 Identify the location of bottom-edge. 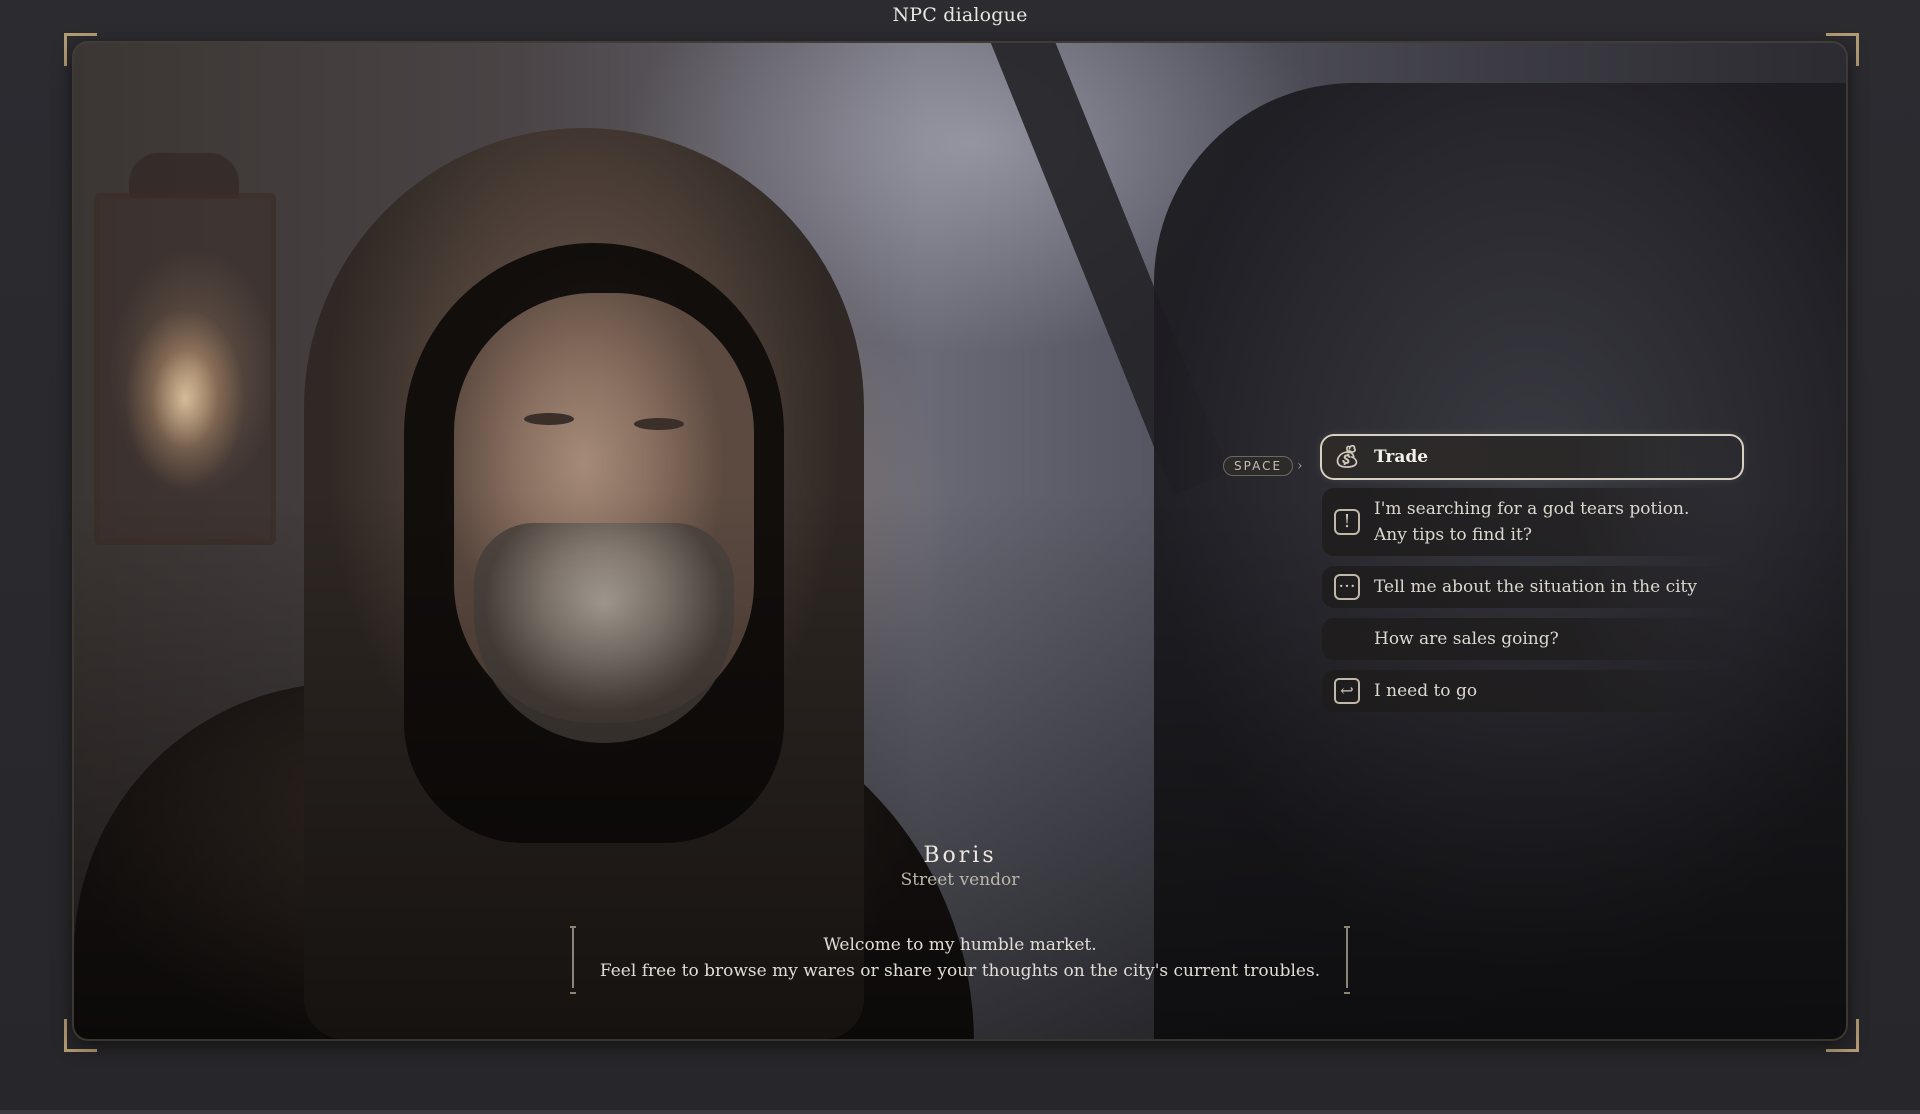
(960, 1112).